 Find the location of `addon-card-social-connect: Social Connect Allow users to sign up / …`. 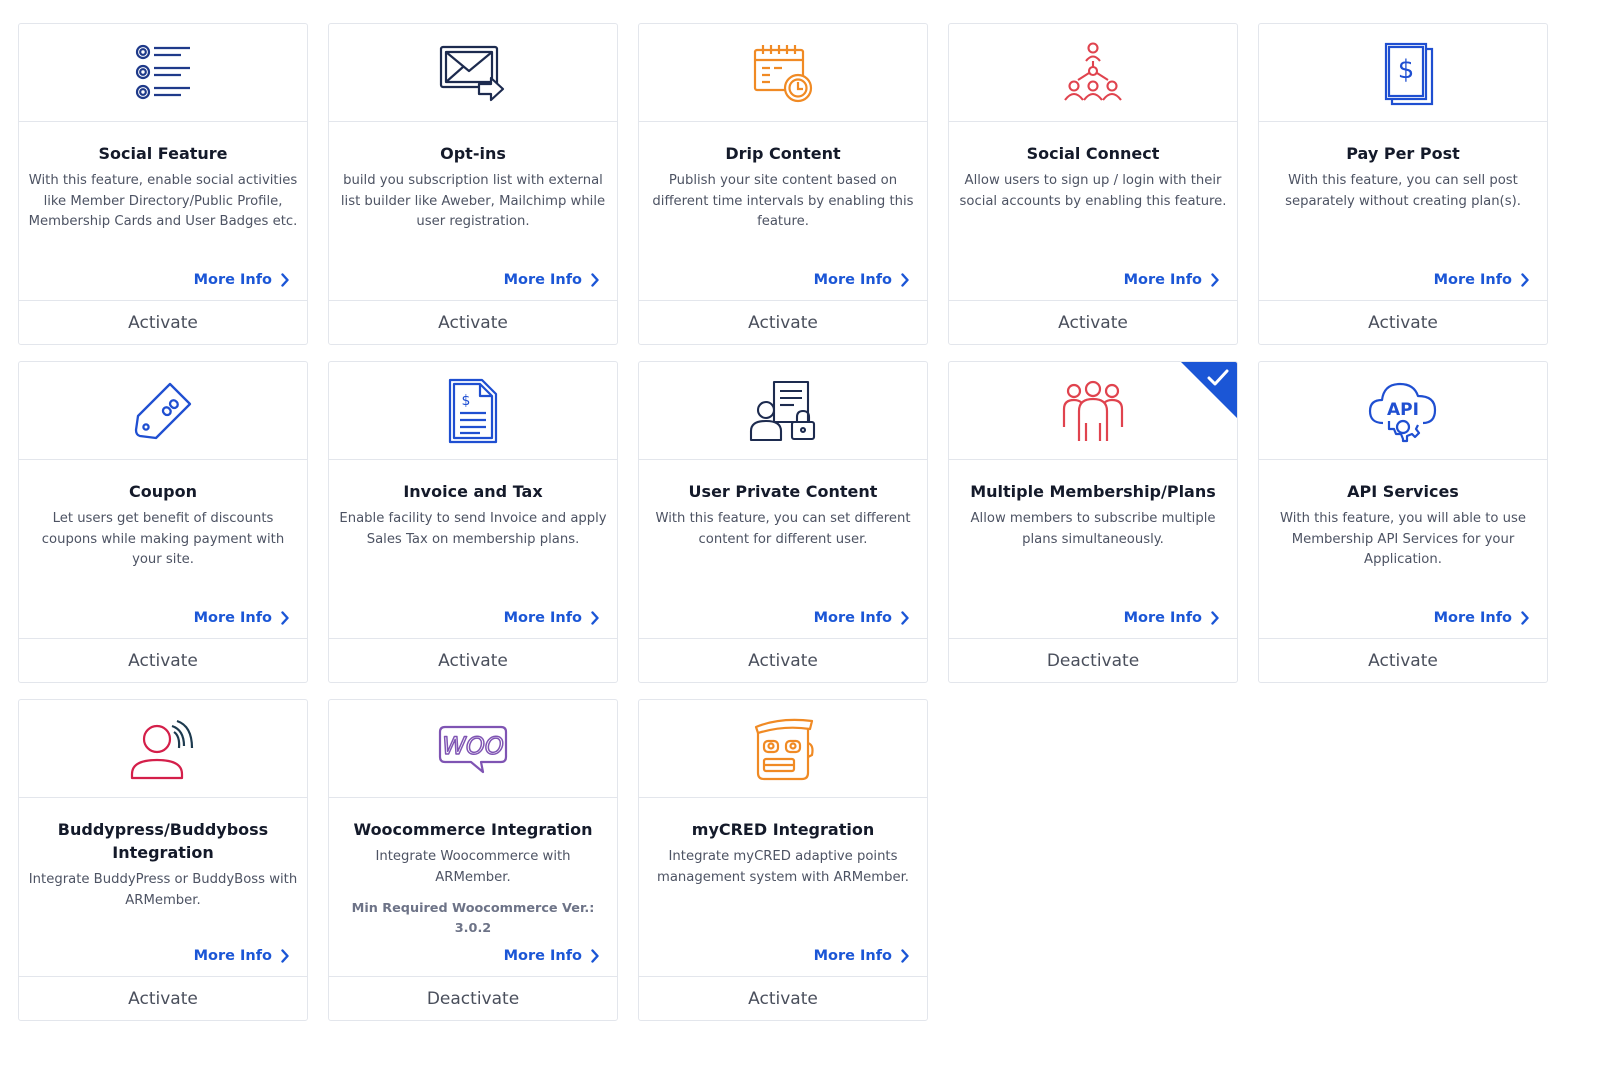

addon-card-social-connect: Social Connect Allow users to sign up / … is located at coordinates (1093, 184).